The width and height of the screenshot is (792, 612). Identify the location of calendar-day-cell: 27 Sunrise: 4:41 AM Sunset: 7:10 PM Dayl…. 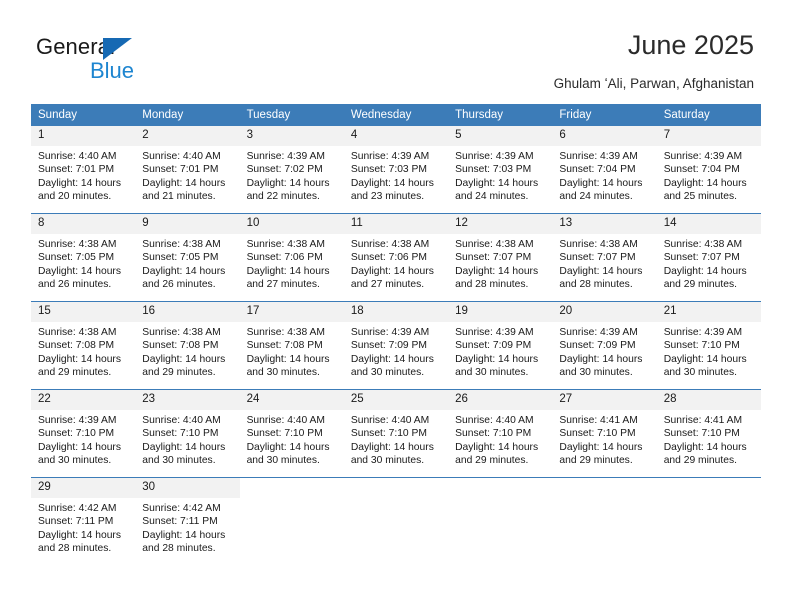
(604, 433).